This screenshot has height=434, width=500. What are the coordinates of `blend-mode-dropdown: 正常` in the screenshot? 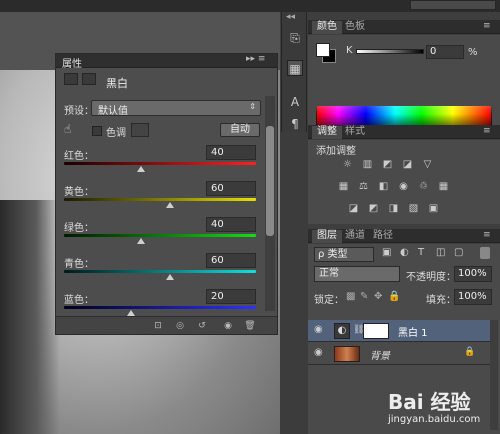 It's located at (357, 274).